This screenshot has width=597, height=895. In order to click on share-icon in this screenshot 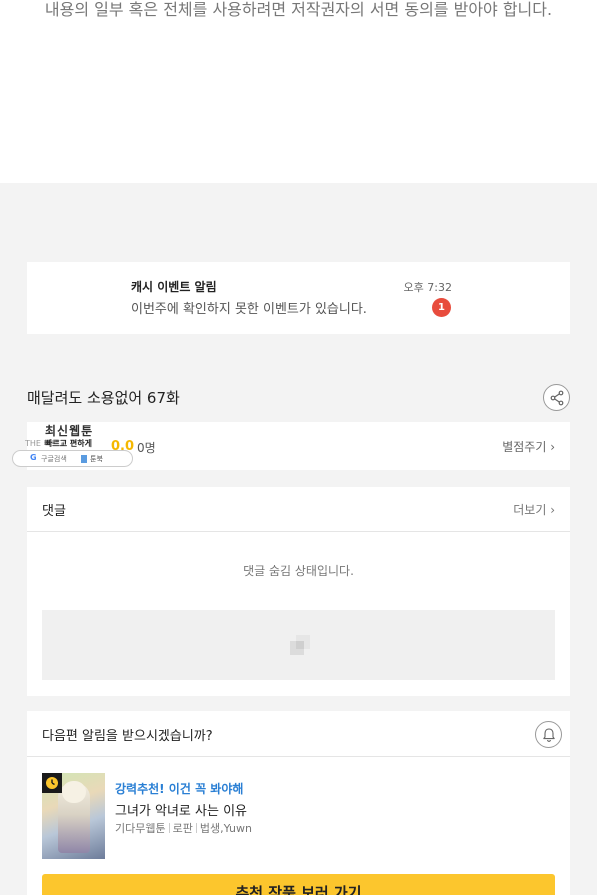, I will do `click(557, 398)`.